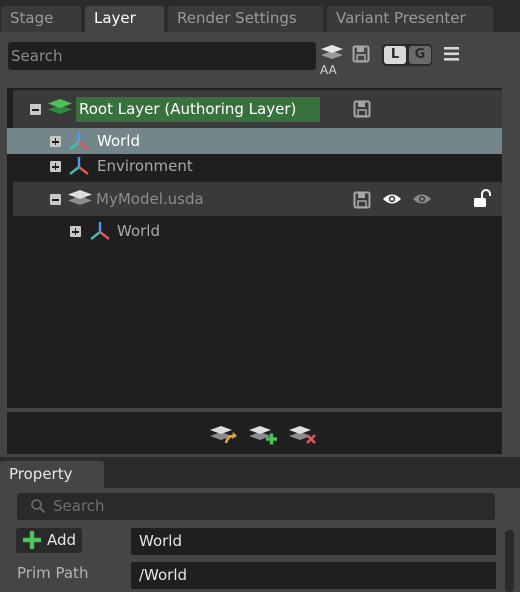 The height and width of the screenshot is (592, 520). What do you see at coordinates (256, 506) in the screenshot?
I see `property-search-input: Search` at bounding box center [256, 506].